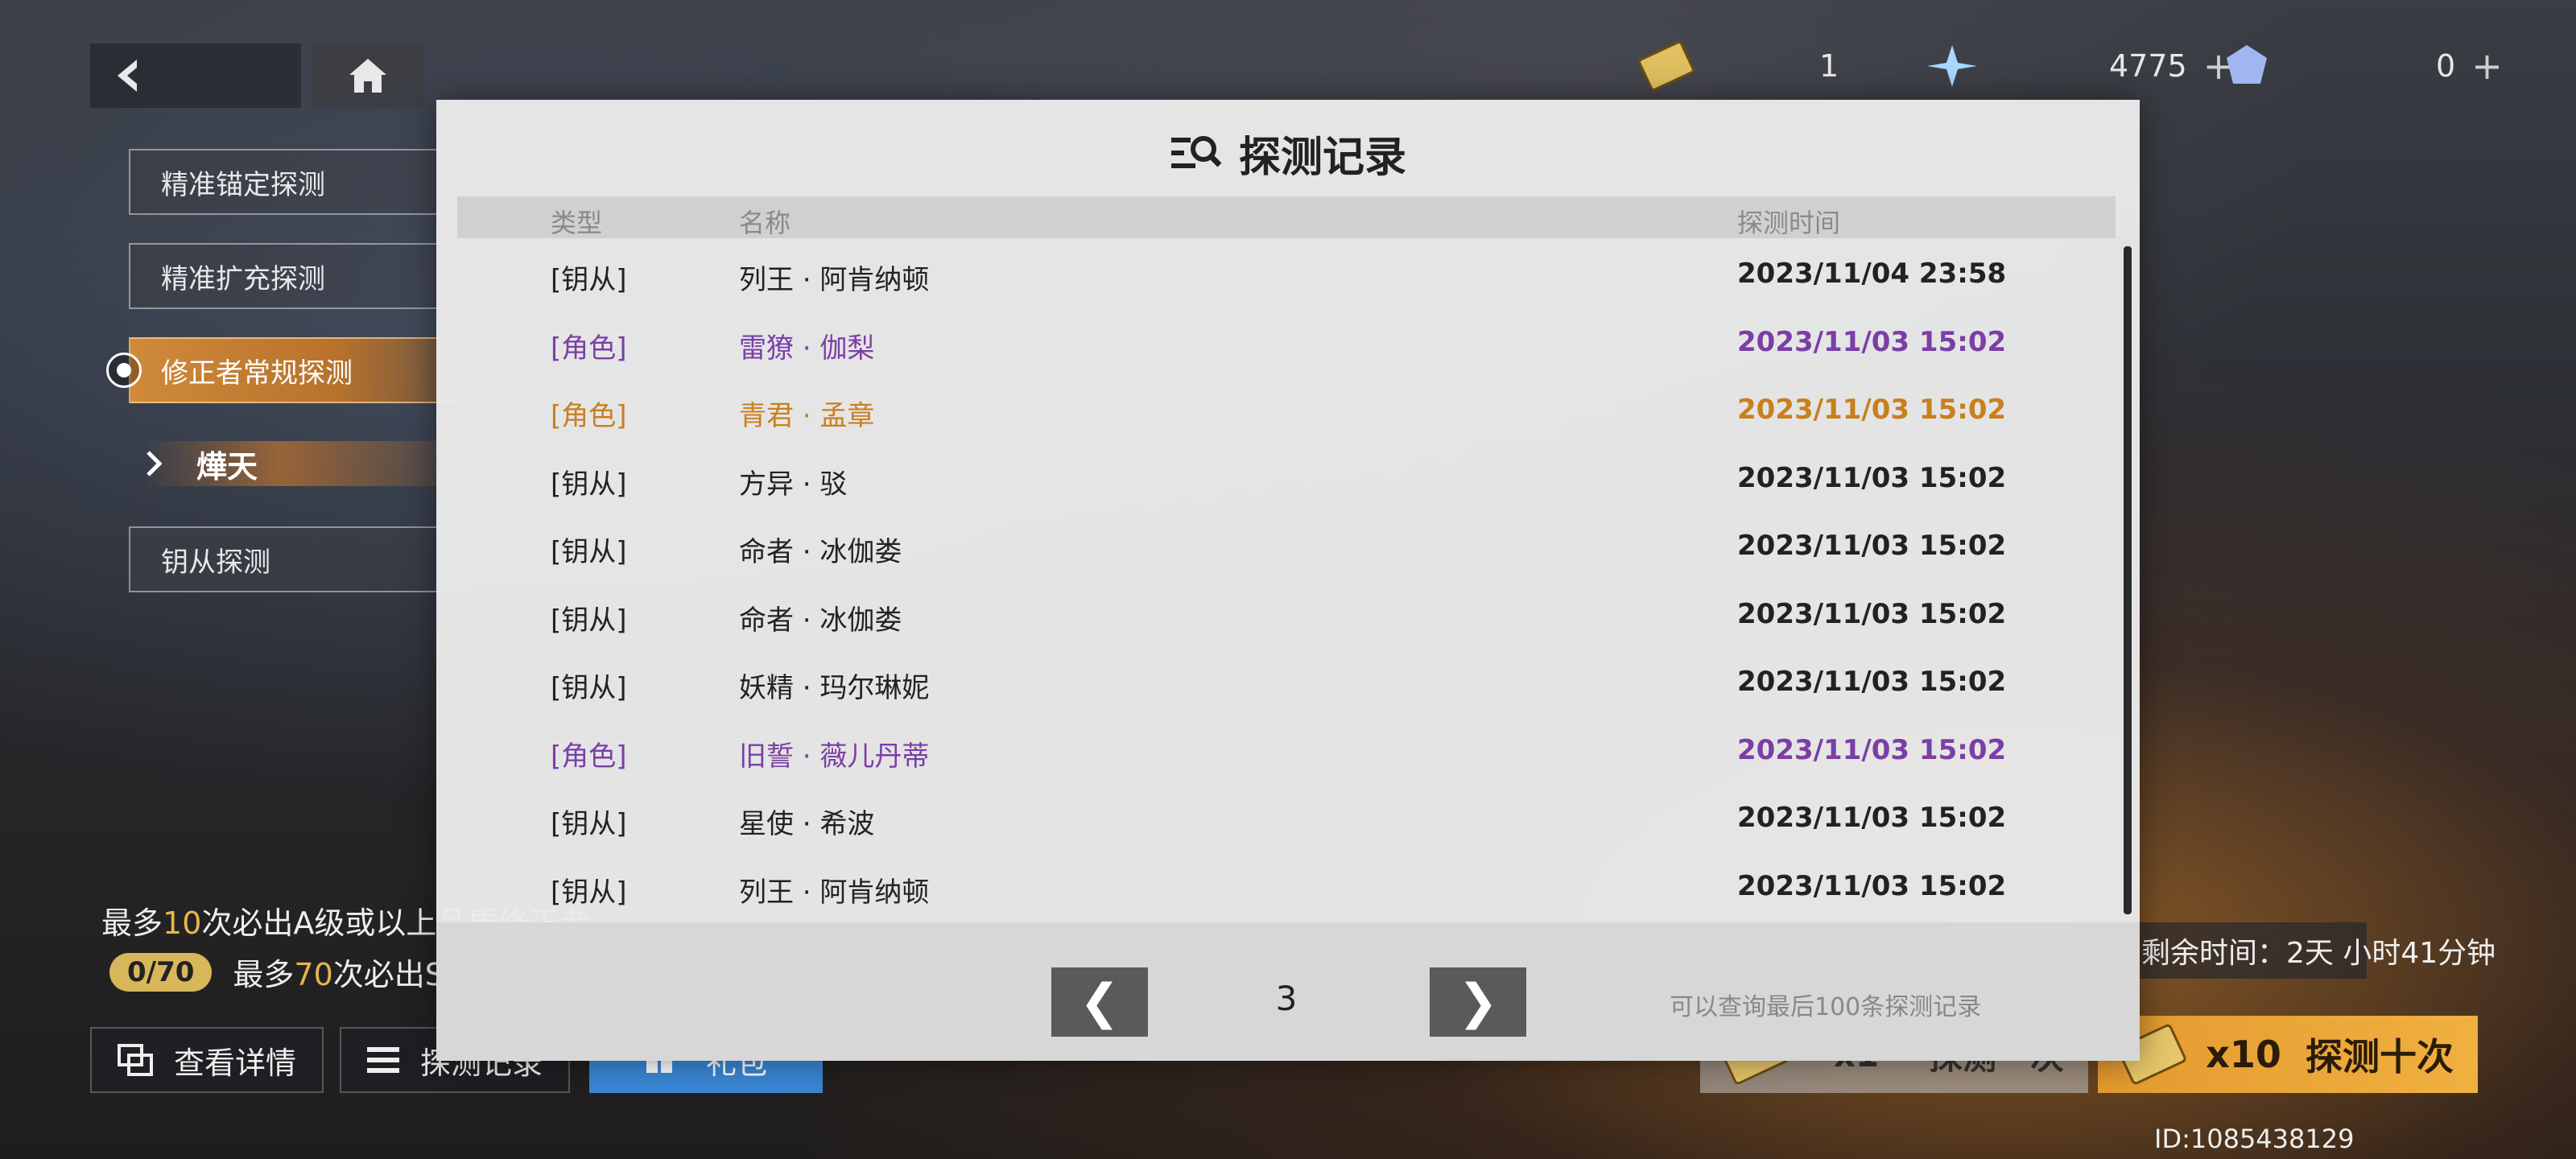 The width and height of the screenshot is (2576, 1159). I want to click on menu-item-regular-probe: 修正者常规探测, so click(302, 370).